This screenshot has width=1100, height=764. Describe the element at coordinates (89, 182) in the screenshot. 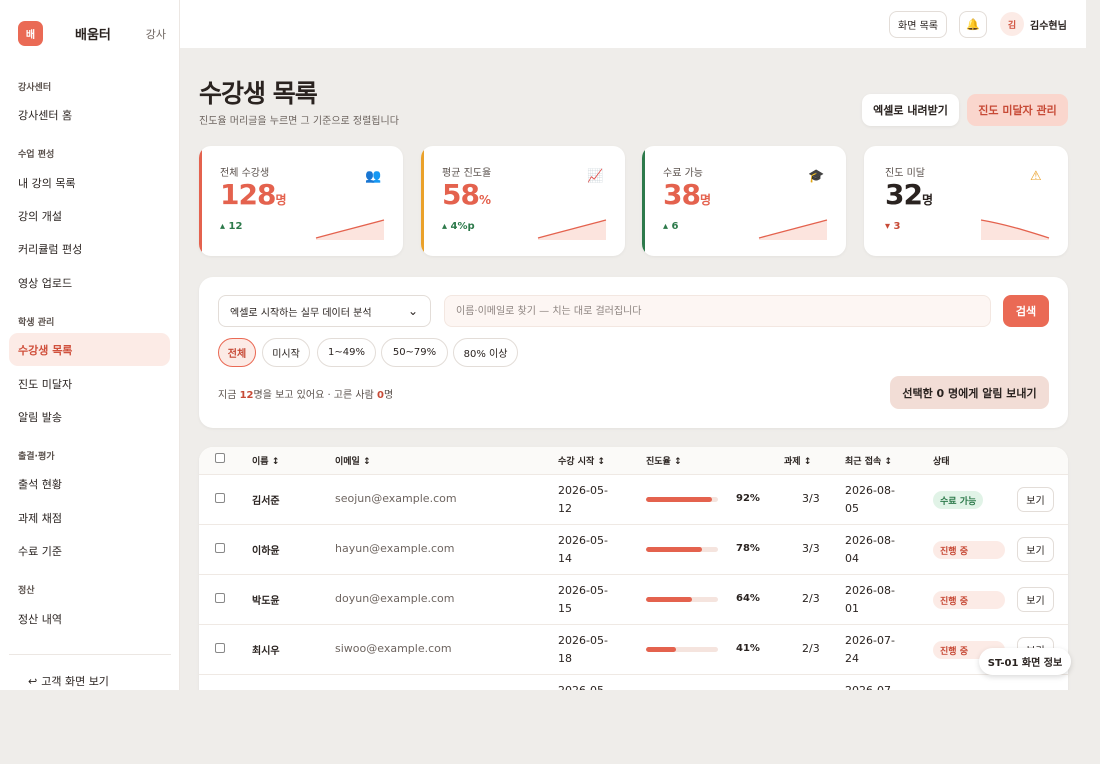

I see `sidebar-item-my-courses: 내 강의 목록` at that location.